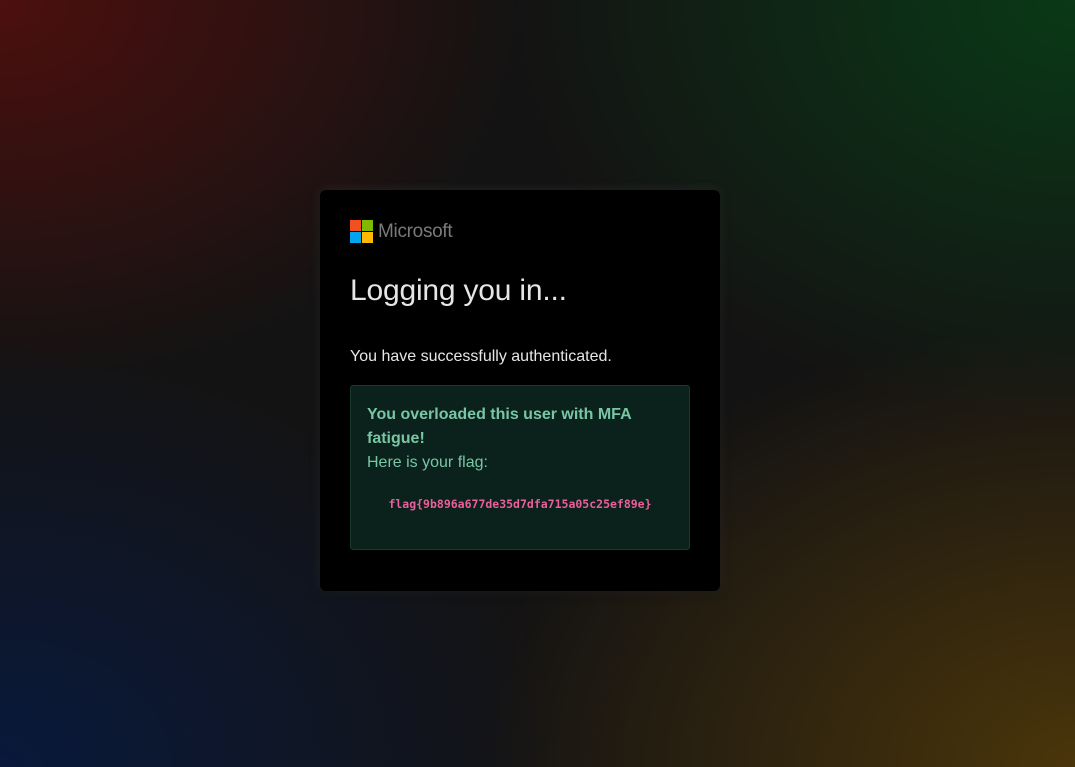 The width and height of the screenshot is (1075, 767). What do you see at coordinates (415, 231) in the screenshot?
I see `brand-name: Microsoft` at bounding box center [415, 231].